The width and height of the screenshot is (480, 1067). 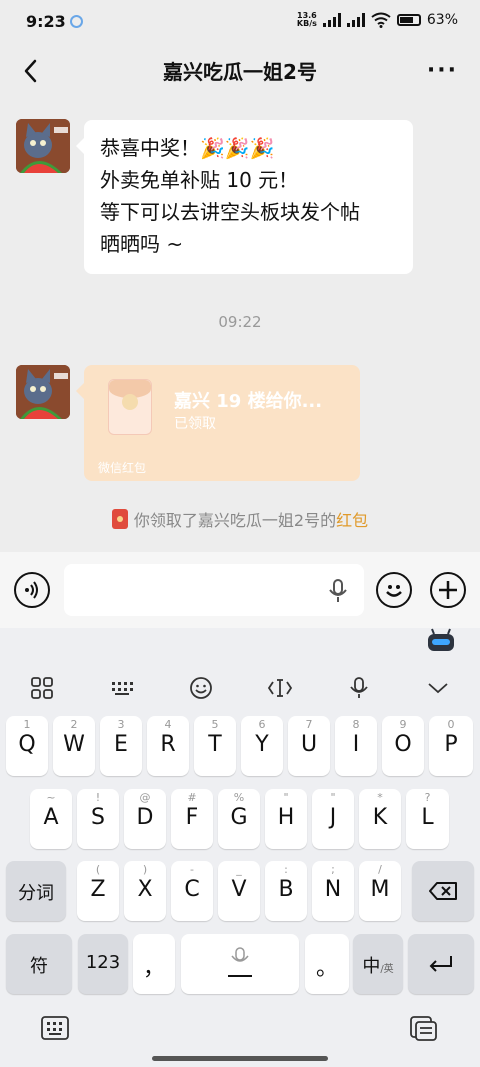 What do you see at coordinates (145, 869) in the screenshot?
I see `key-x-sub: )` at bounding box center [145, 869].